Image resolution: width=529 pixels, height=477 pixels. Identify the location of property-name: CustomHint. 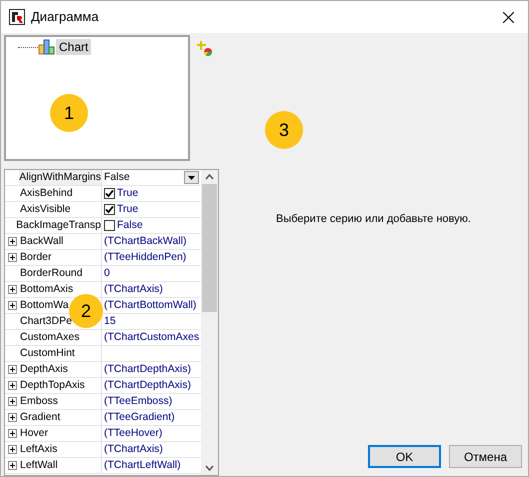
(47, 353).